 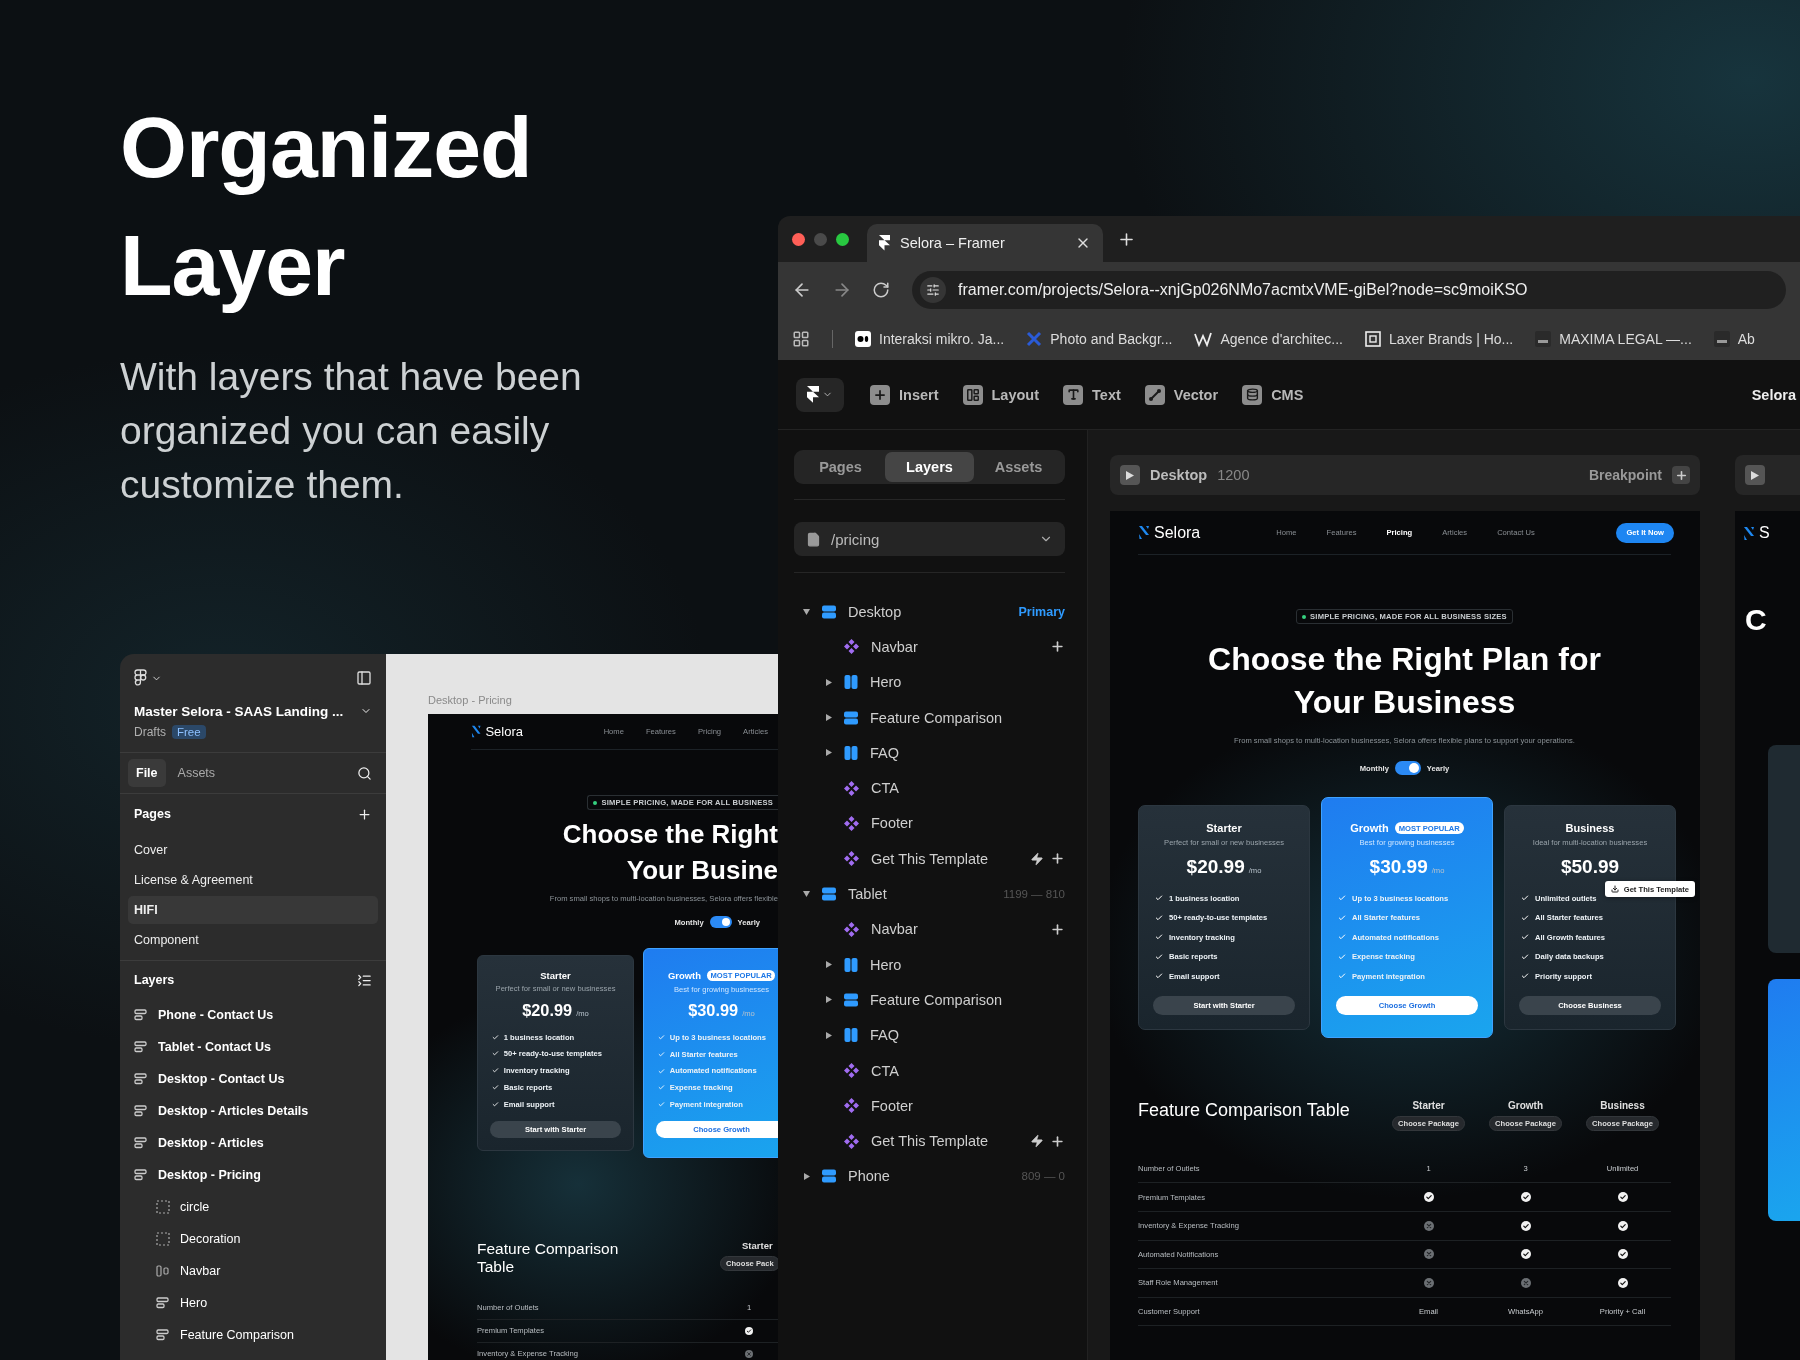 What do you see at coordinates (829, 894) in the screenshot?
I see `rows-icon` at bounding box center [829, 894].